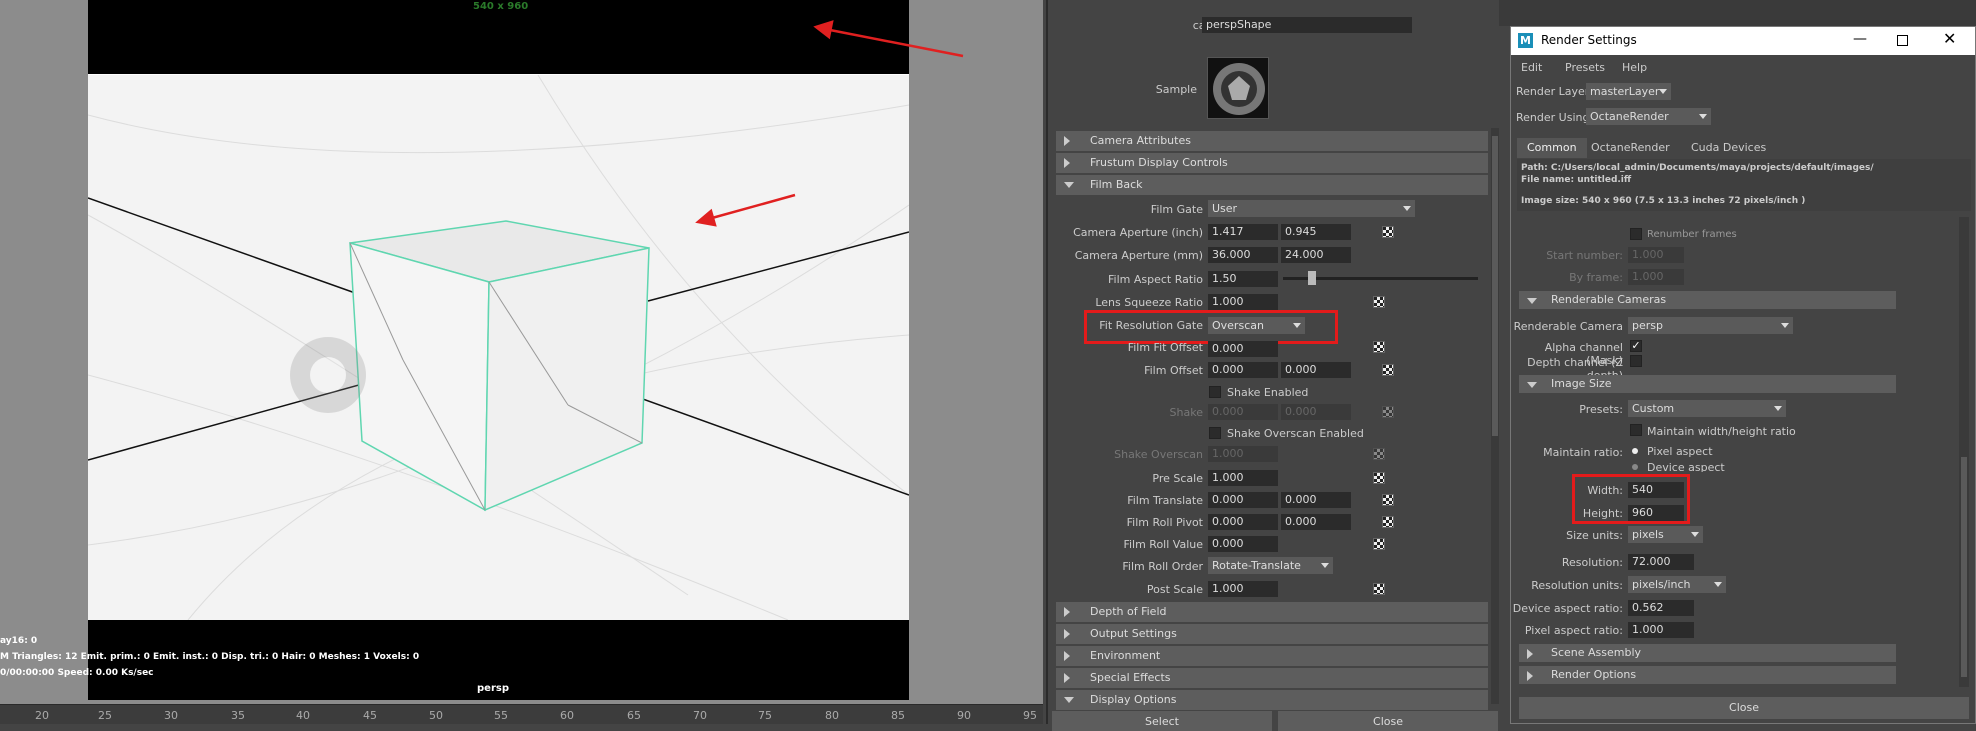 This screenshot has width=1976, height=731. What do you see at coordinates (1177, 478) in the screenshot?
I see `pre-scale-label: Pre Scale` at bounding box center [1177, 478].